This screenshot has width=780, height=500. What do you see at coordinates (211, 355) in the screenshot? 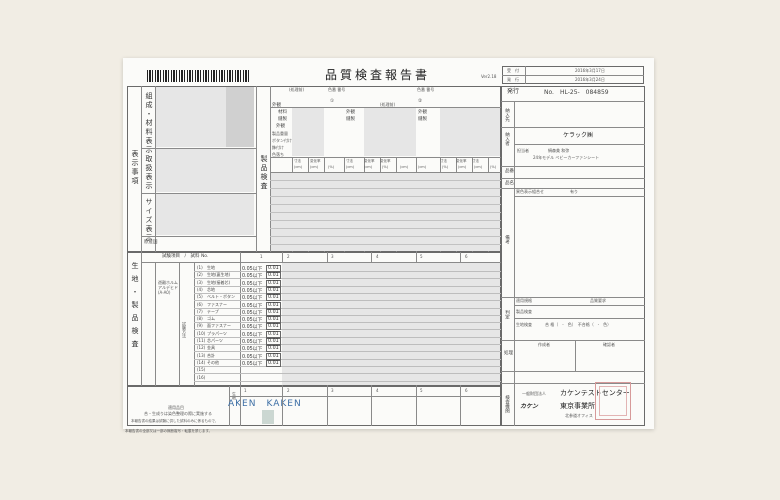
I see `test-item-name: 合計` at bounding box center [211, 355].